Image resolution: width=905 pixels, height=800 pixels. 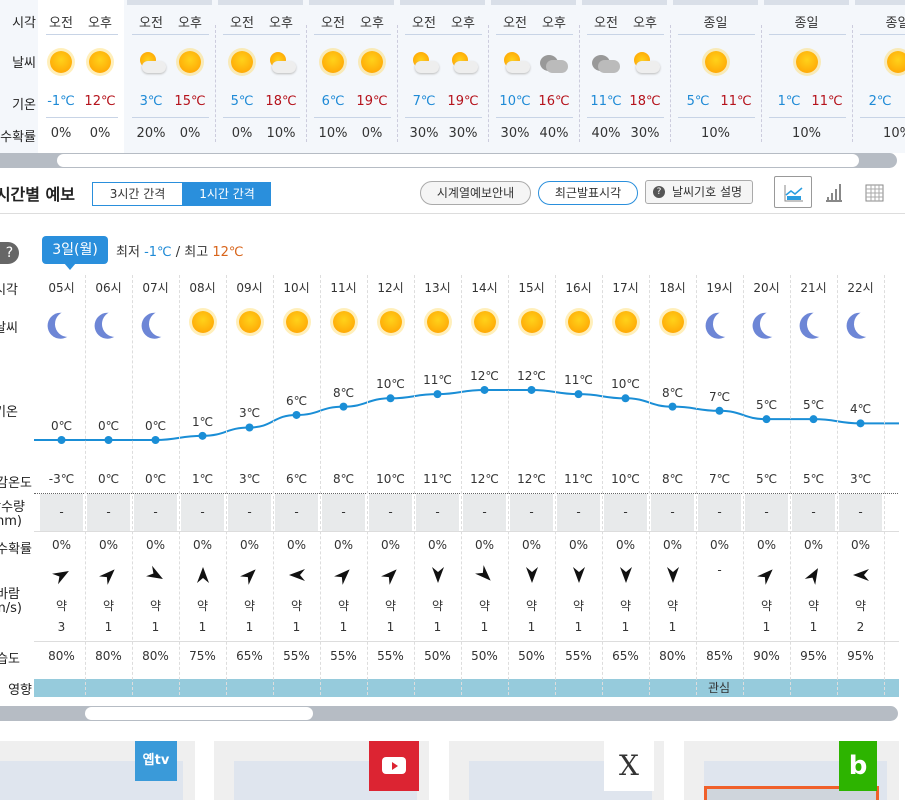 I want to click on min-temp: 7℃, so click(x=424, y=101).